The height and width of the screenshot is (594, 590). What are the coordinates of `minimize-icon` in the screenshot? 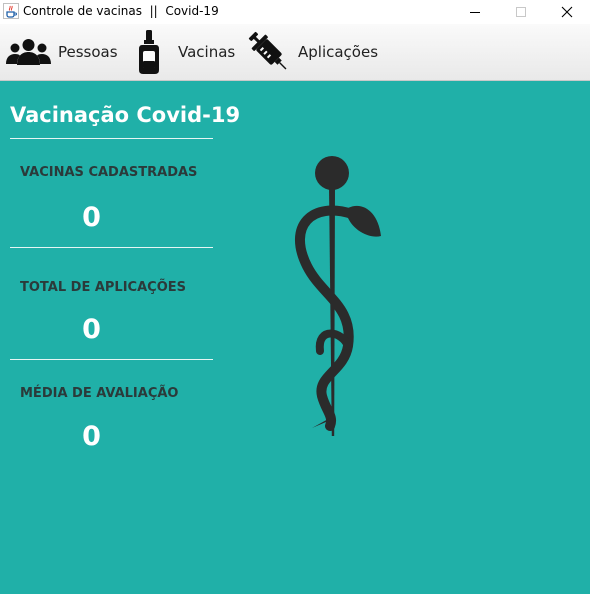 It's located at (475, 12).